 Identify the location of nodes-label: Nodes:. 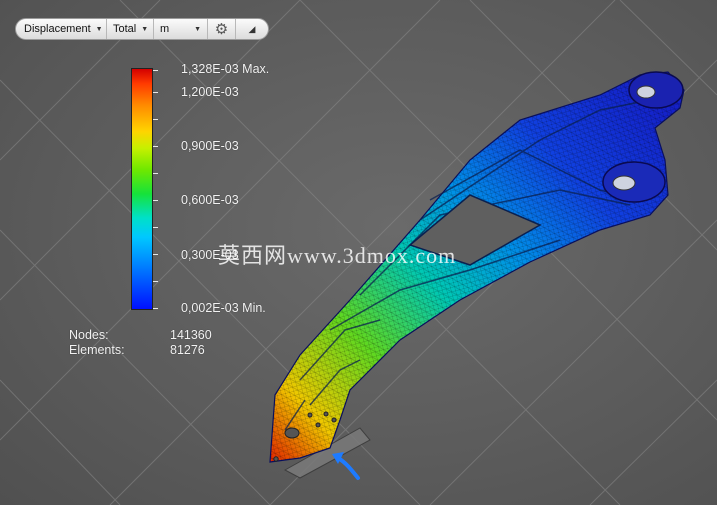
(89, 335).